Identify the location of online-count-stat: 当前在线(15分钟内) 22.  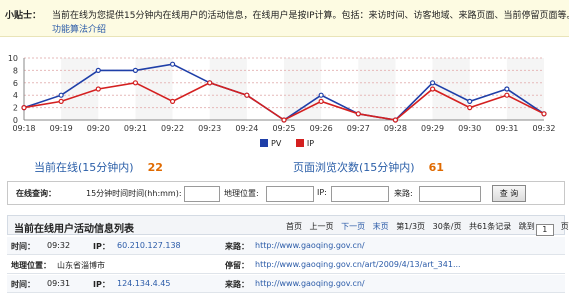
(98, 167).